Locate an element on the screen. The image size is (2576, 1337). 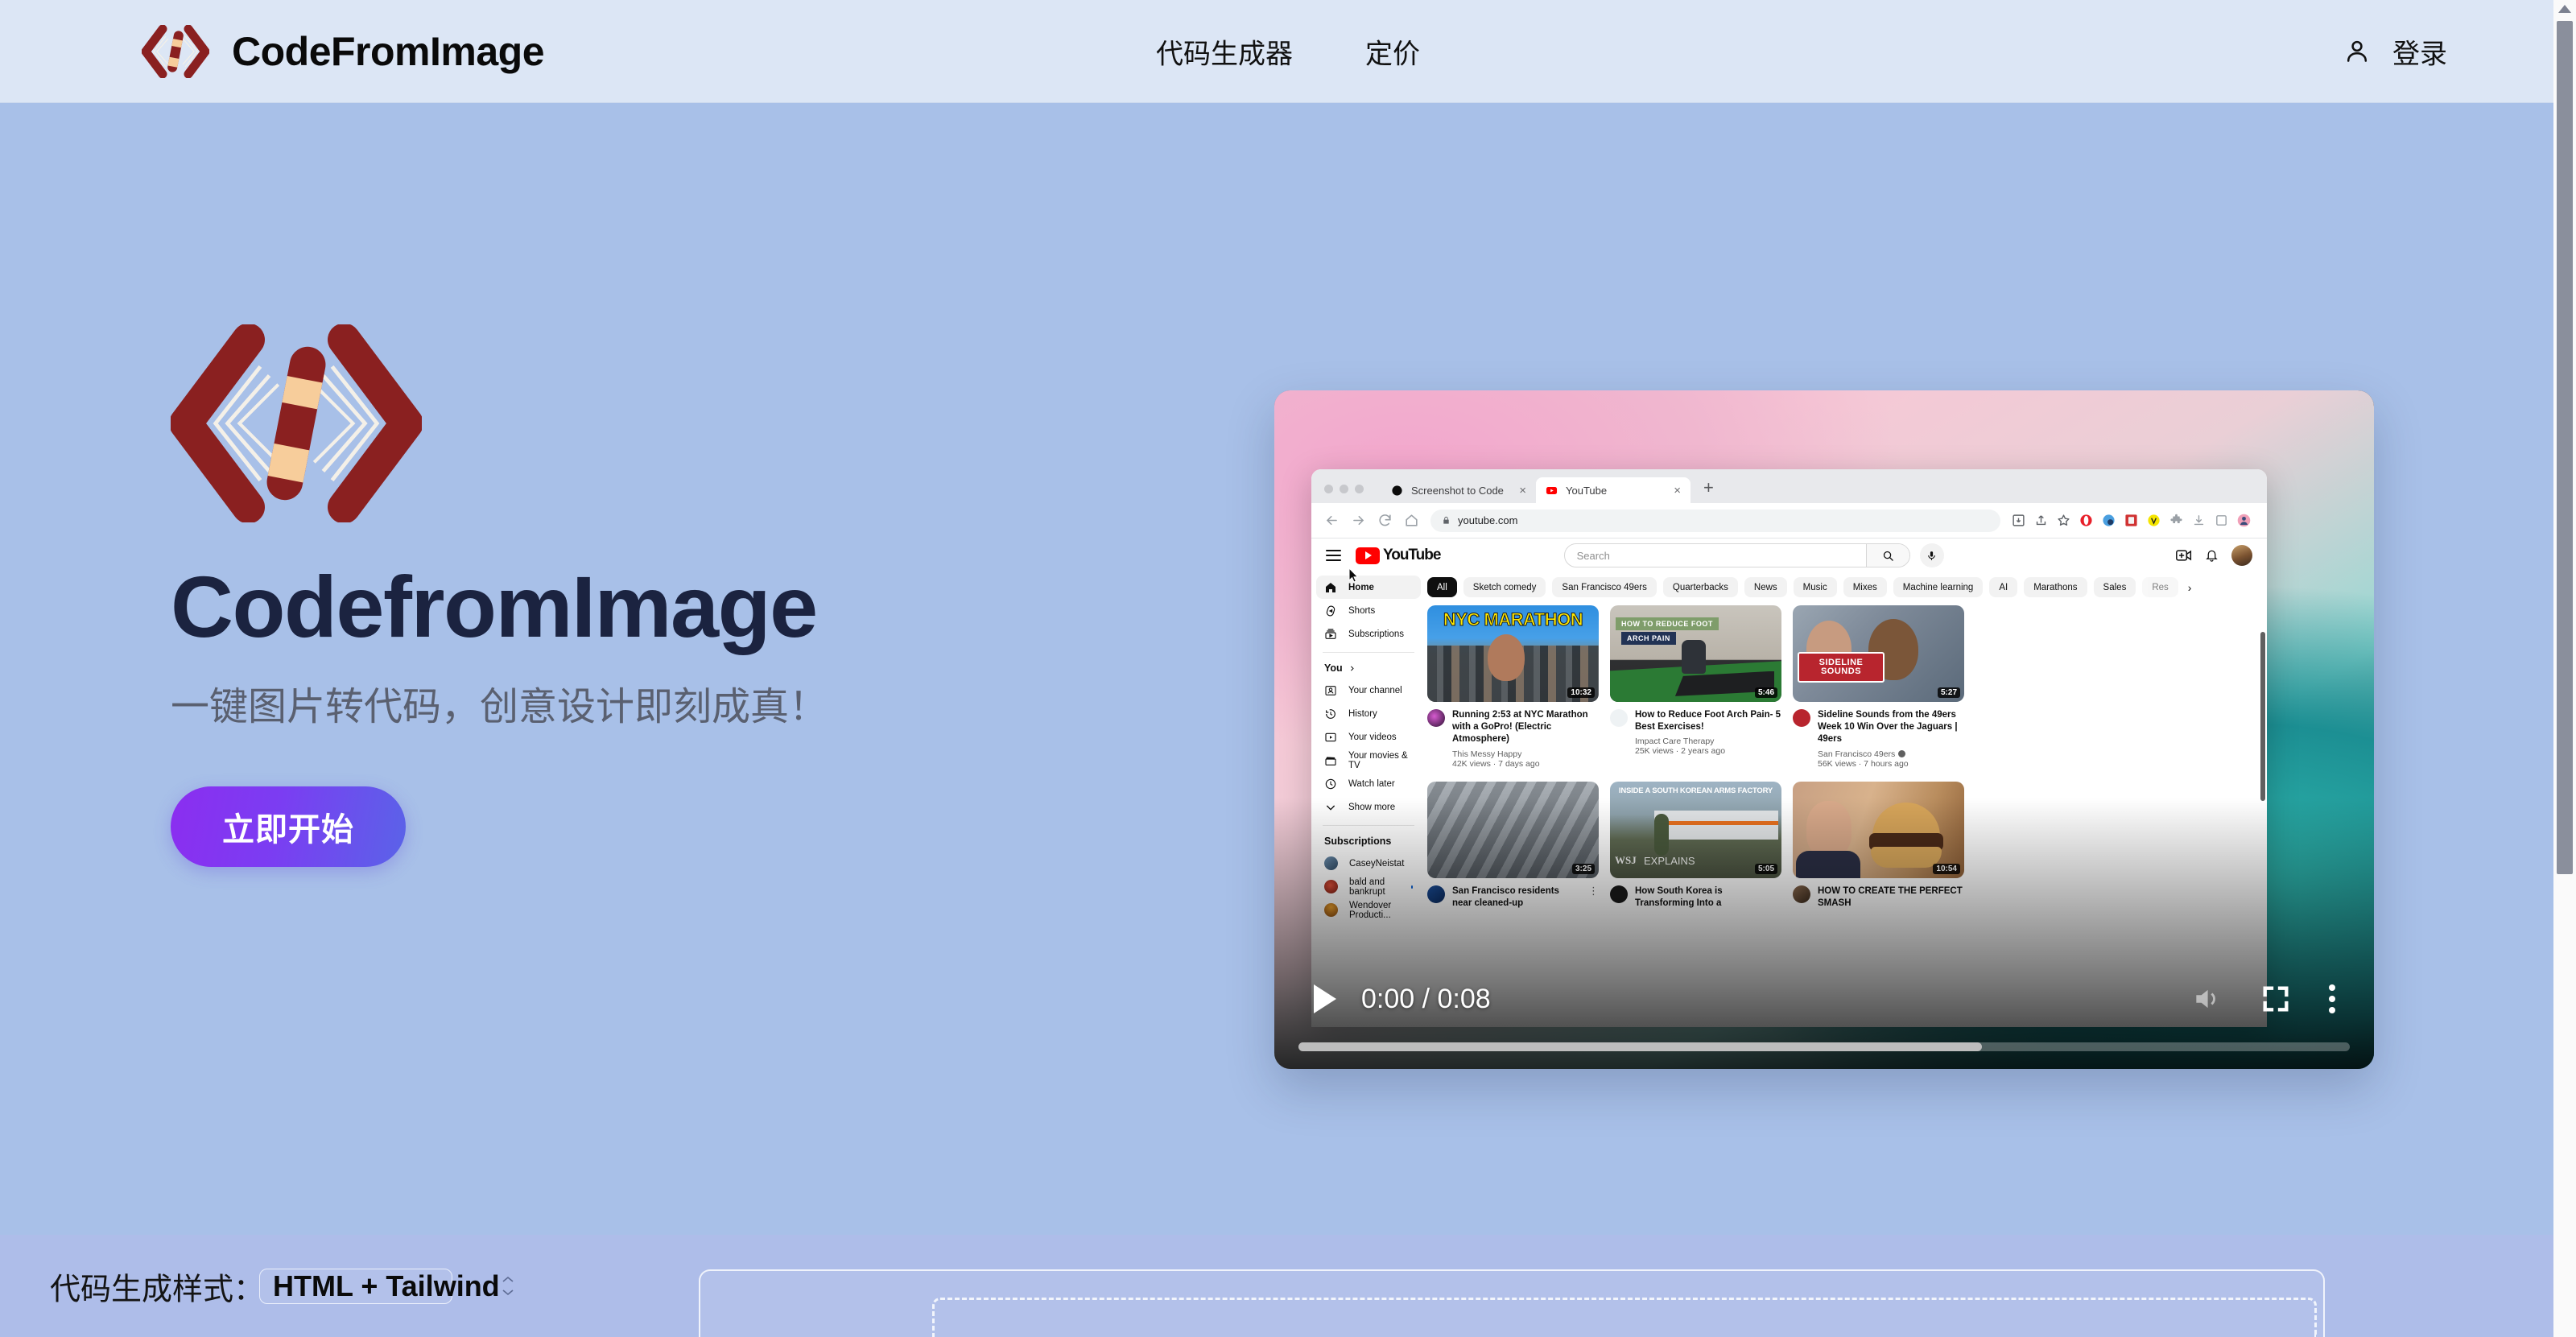
user-icon is located at coordinates (2357, 51).